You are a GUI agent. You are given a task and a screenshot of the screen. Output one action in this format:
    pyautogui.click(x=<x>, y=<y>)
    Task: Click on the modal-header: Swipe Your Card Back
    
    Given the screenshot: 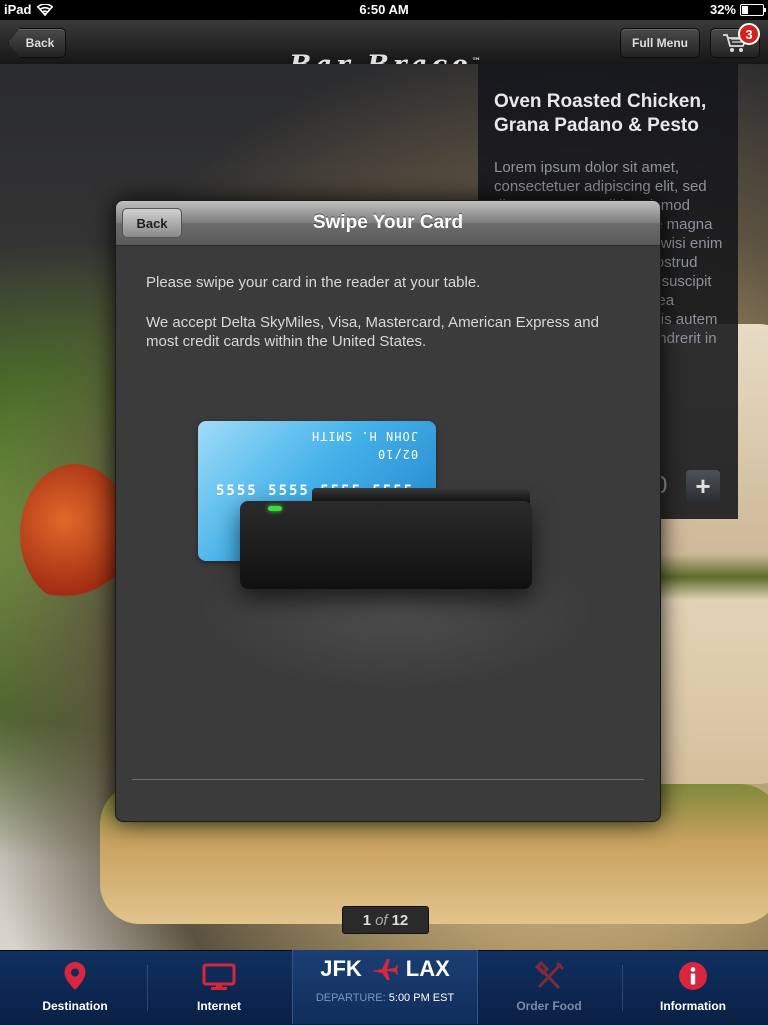 What is the action you would take?
    pyautogui.click(x=388, y=223)
    